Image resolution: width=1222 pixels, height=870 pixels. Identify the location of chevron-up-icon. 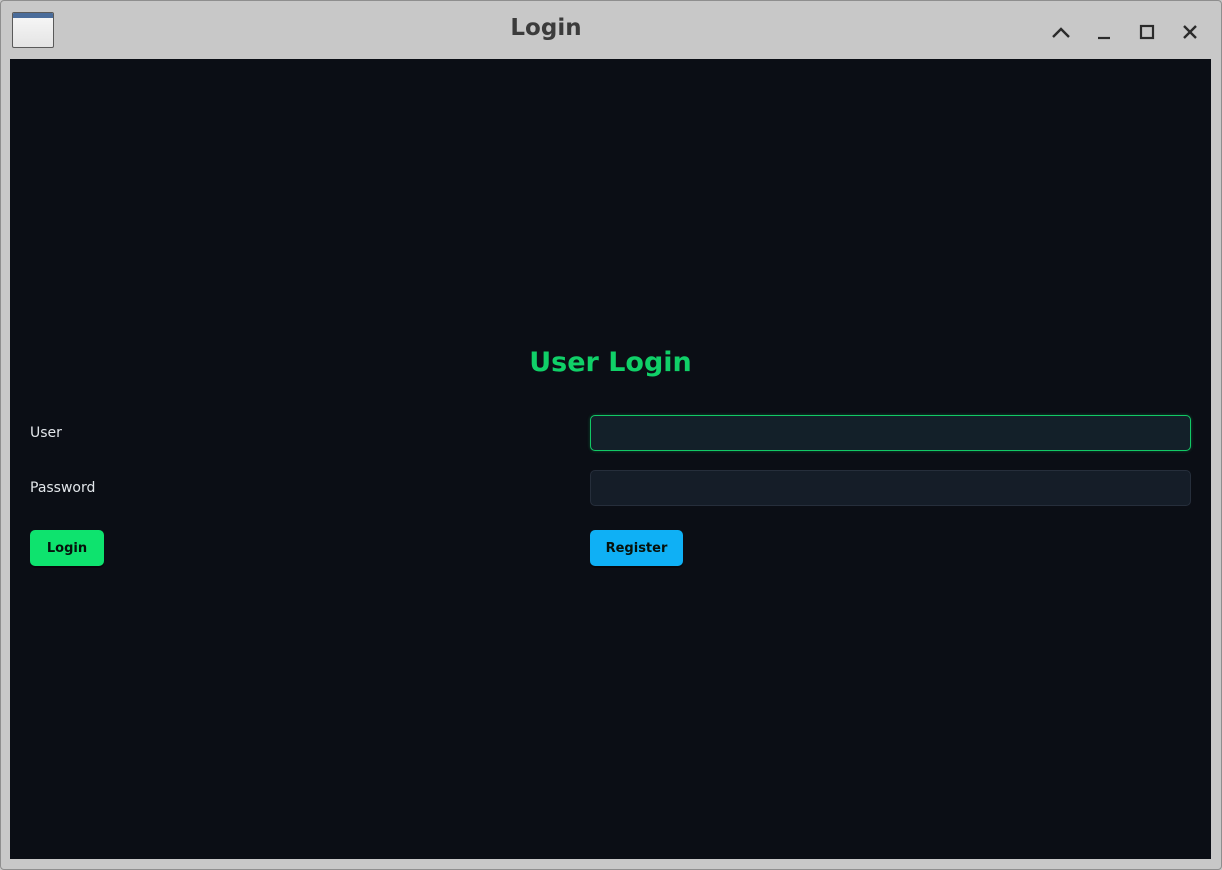
(1061, 32).